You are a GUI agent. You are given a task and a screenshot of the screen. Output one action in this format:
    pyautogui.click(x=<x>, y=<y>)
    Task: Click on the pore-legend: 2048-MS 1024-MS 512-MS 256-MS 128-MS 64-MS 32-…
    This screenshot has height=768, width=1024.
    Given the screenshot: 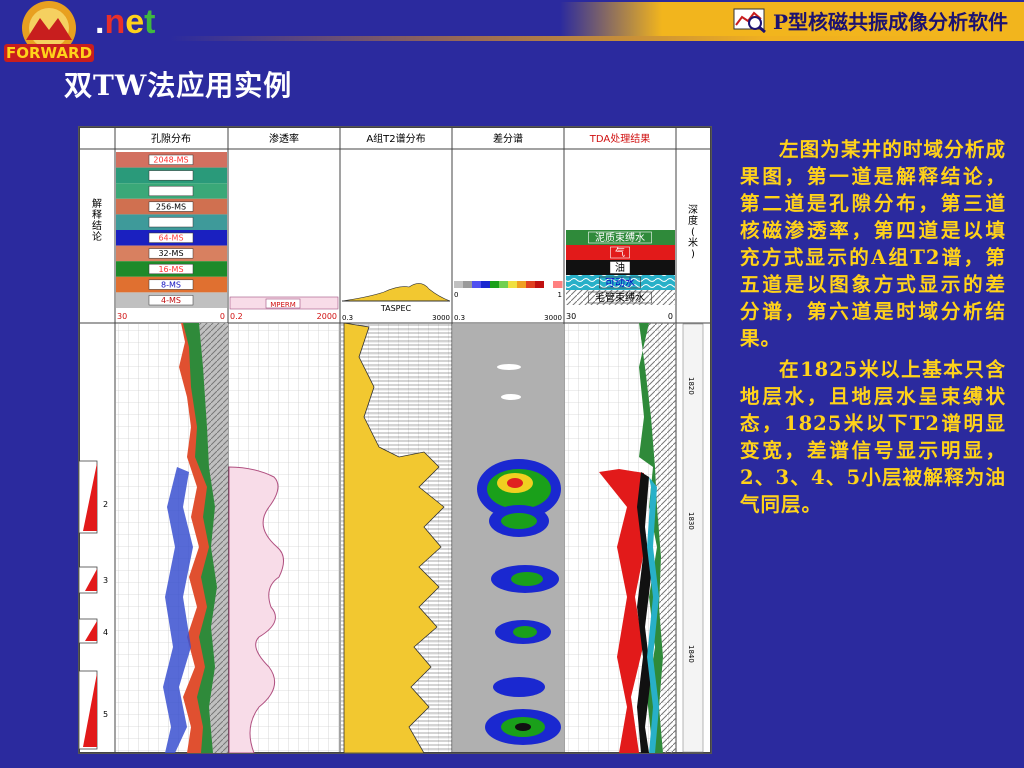 What is the action you would take?
    pyautogui.click(x=171, y=230)
    